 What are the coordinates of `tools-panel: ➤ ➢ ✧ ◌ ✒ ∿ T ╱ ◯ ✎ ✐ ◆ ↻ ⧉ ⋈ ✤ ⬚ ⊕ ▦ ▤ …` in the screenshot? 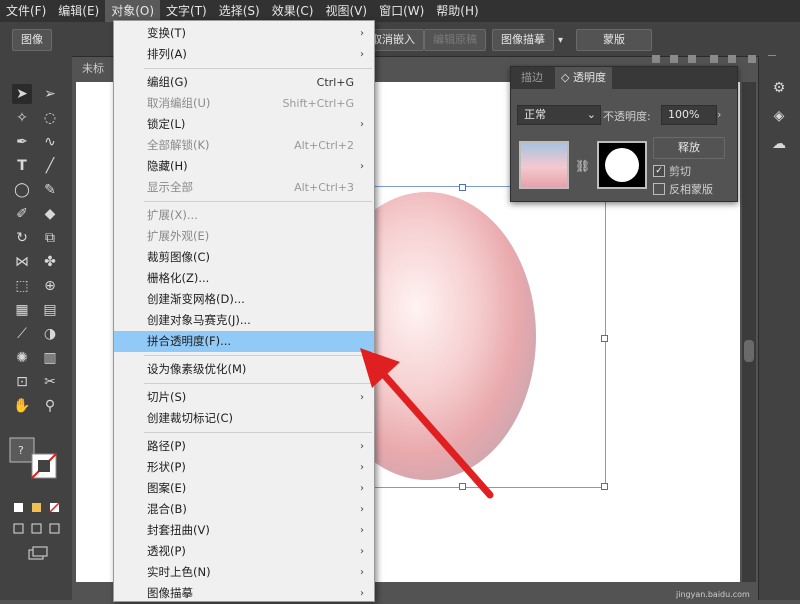 It's located at (36, 328).